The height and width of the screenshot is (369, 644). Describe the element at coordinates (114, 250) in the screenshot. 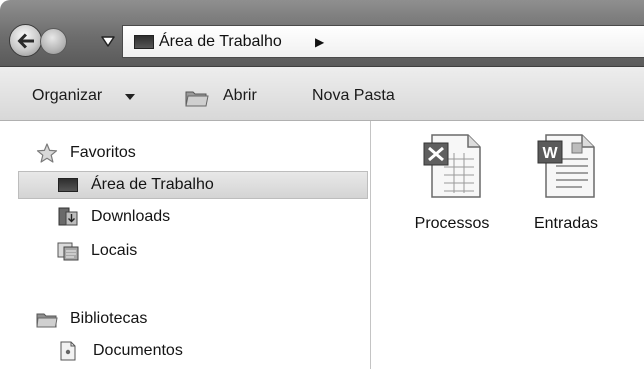

I see `sidebar-item-label: Locais` at that location.